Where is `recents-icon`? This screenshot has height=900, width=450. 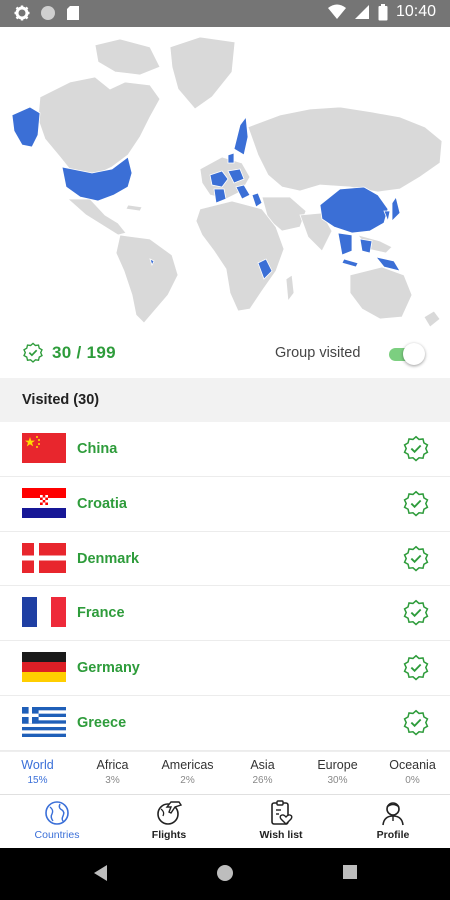
recents-icon is located at coordinates (350, 872).